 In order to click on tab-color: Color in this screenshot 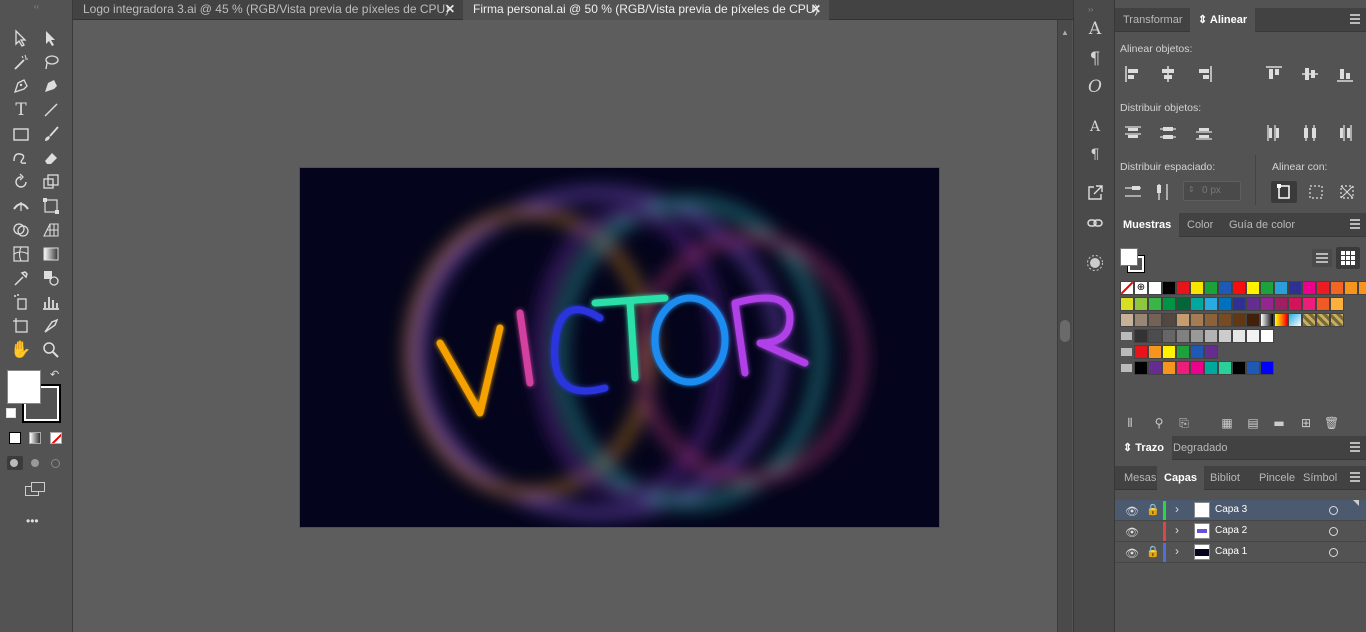, I will do `click(1200, 225)`.